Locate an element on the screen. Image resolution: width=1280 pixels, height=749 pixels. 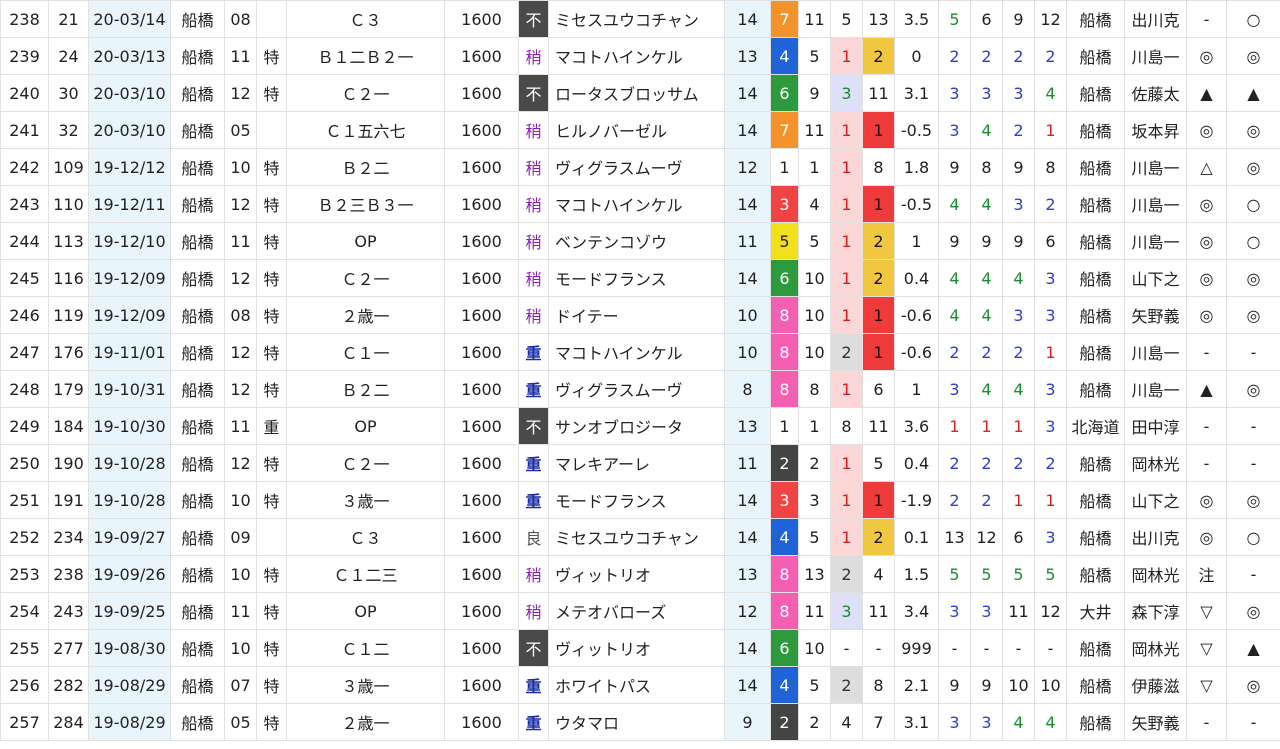
track-condition-cell: 不 is located at coordinates (533, 19).